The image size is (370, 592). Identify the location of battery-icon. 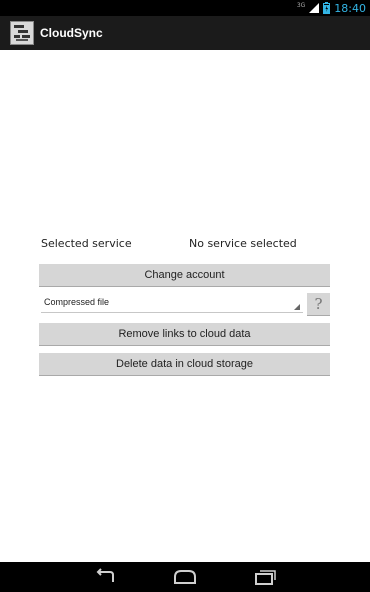
(327, 8).